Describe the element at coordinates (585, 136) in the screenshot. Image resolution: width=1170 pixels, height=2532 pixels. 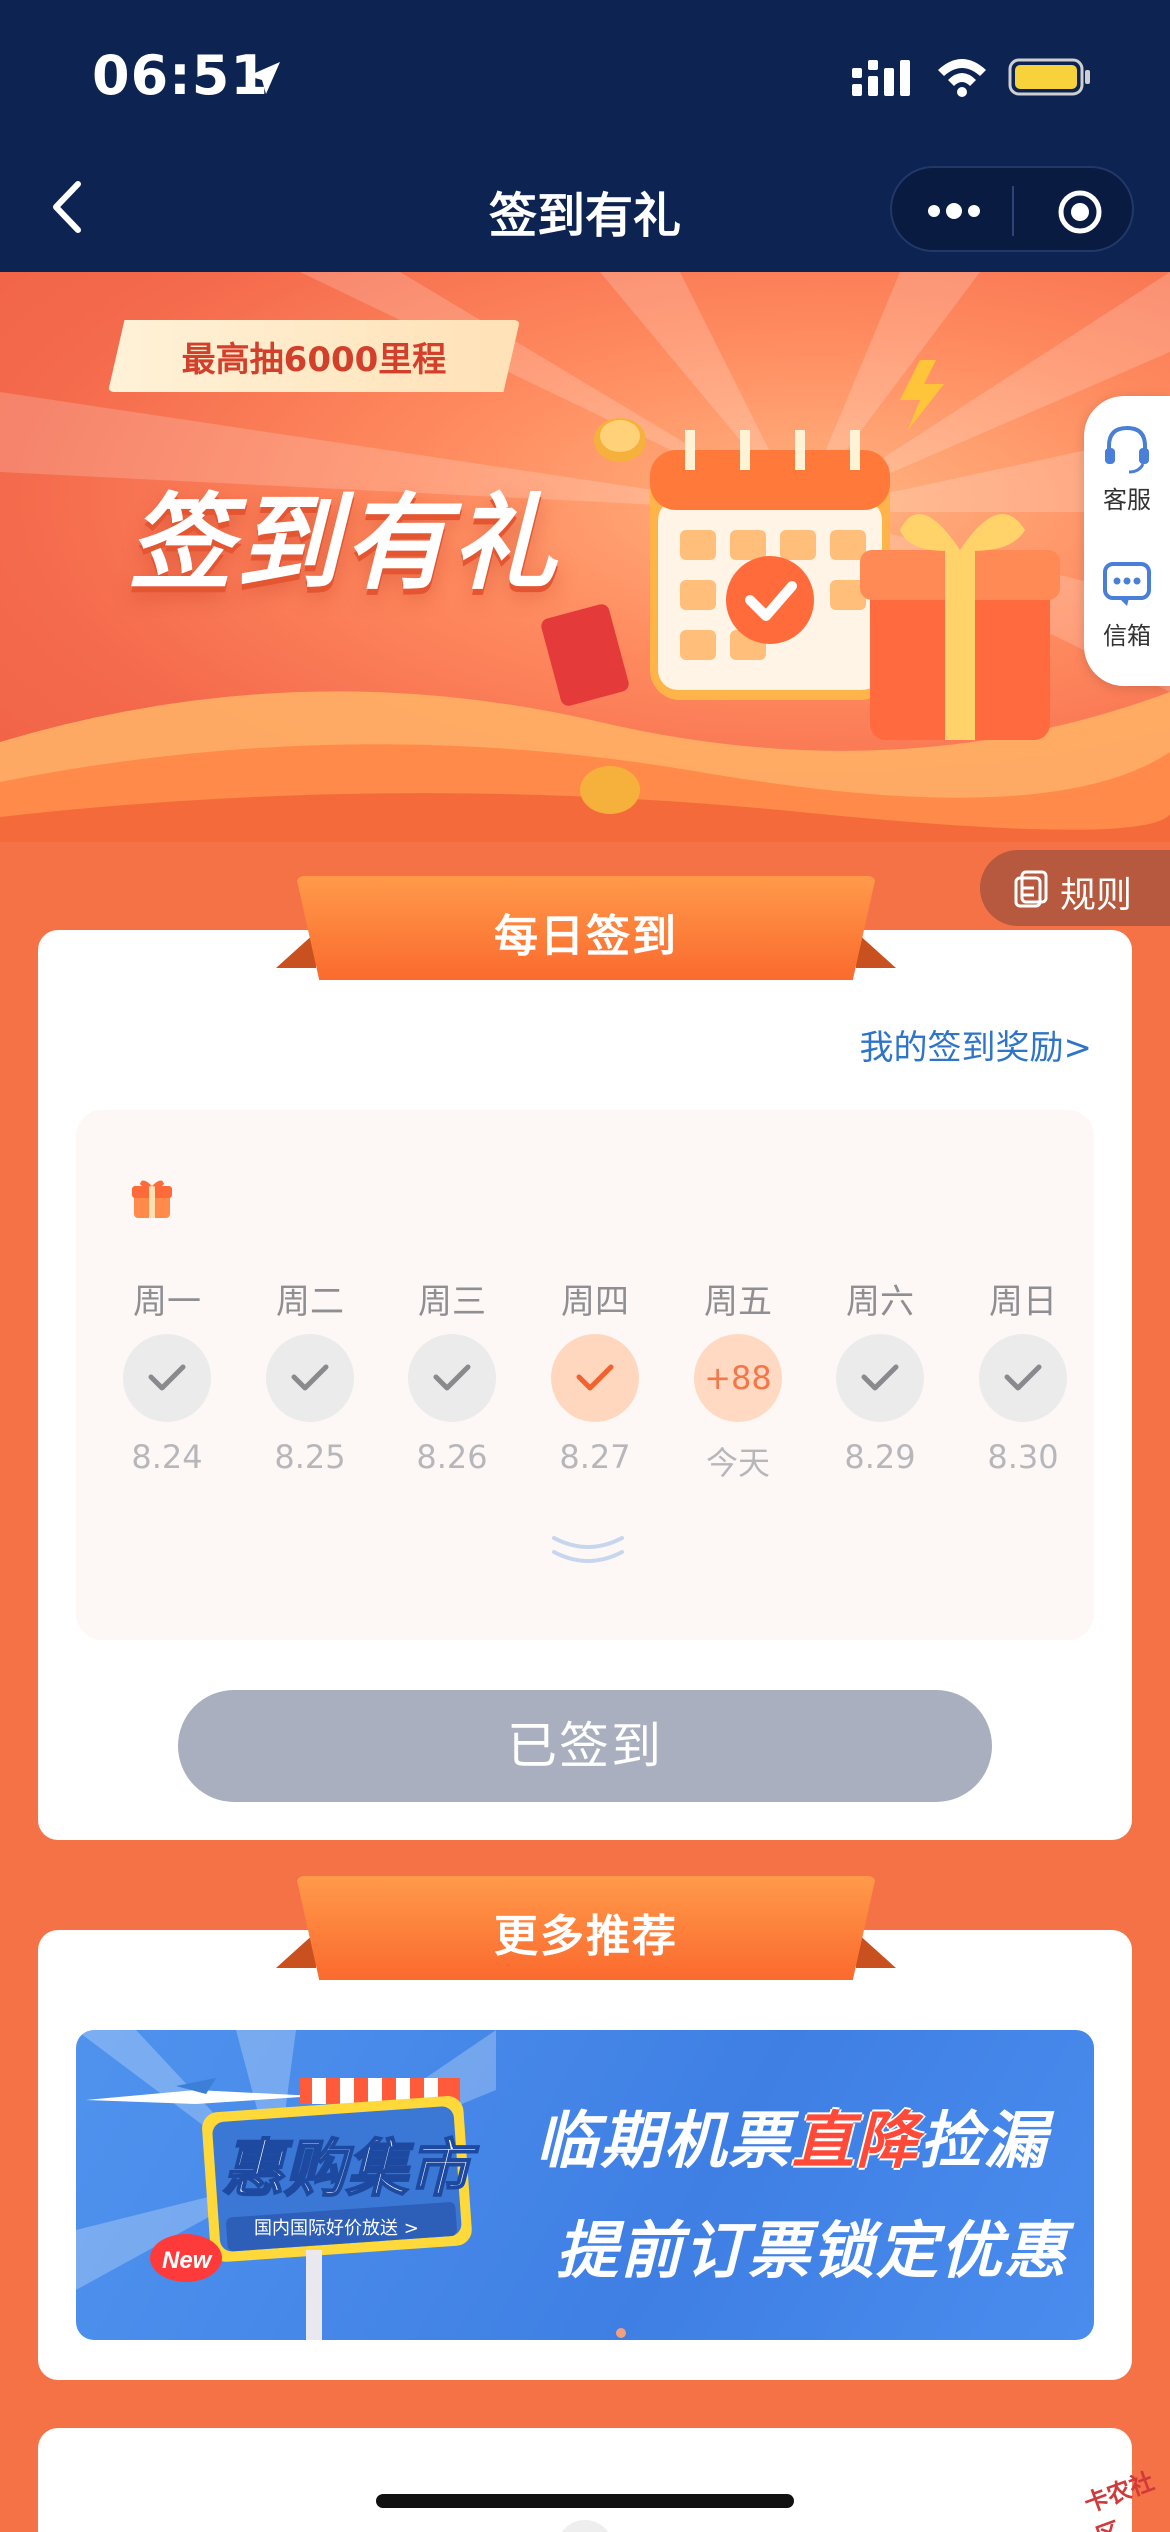
I see `top-bar: 06:51 签到有礼` at that location.